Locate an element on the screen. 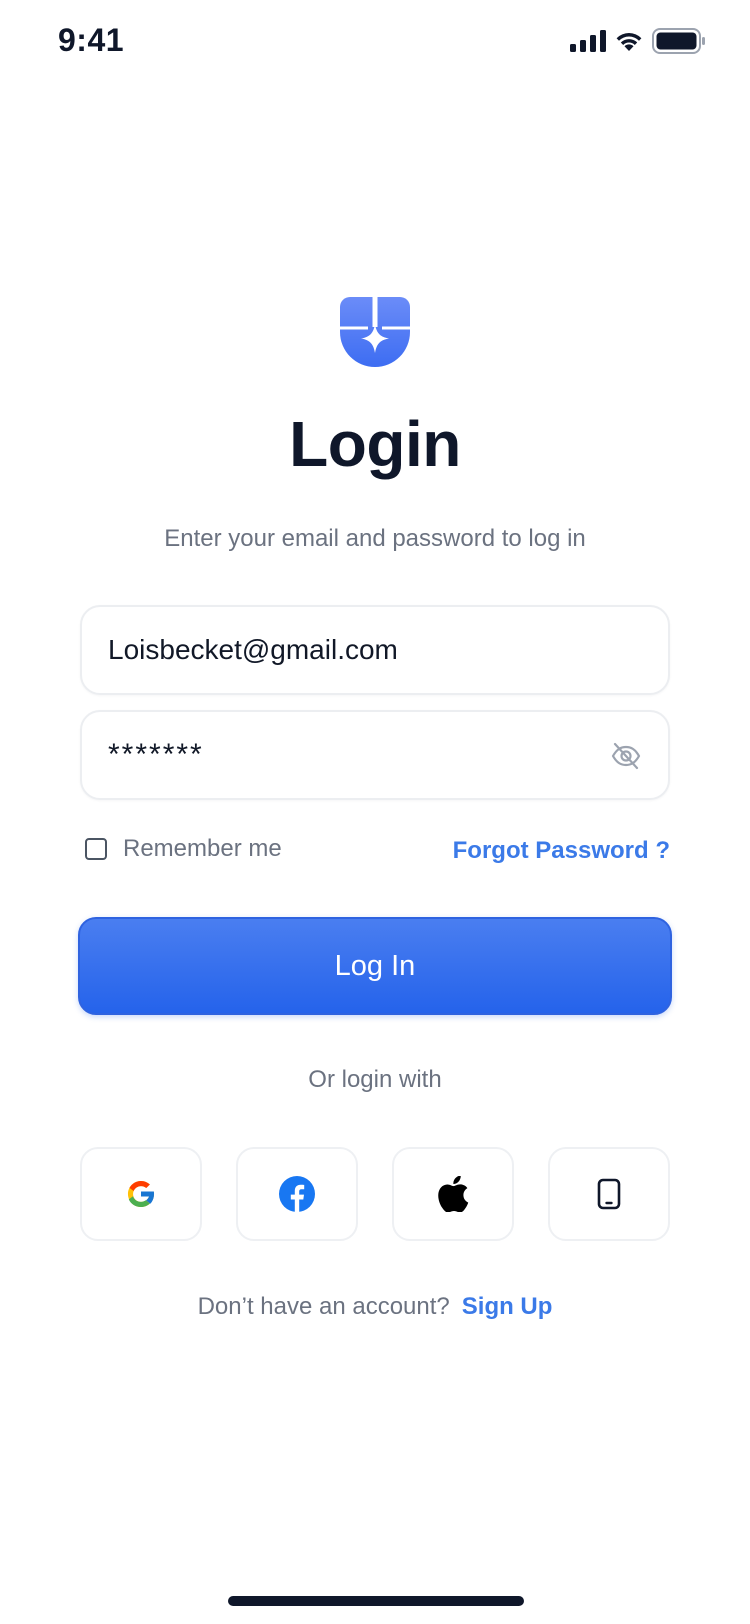 The image size is (750, 1624). phone-icon is located at coordinates (609, 1194).